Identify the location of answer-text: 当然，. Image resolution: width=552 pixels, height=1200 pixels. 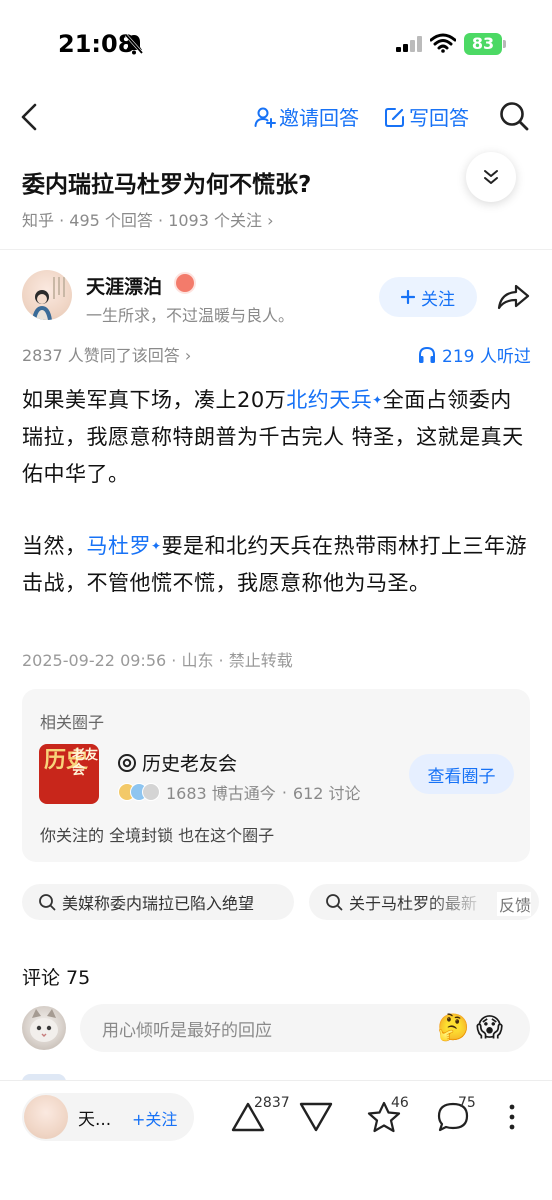
(54, 546).